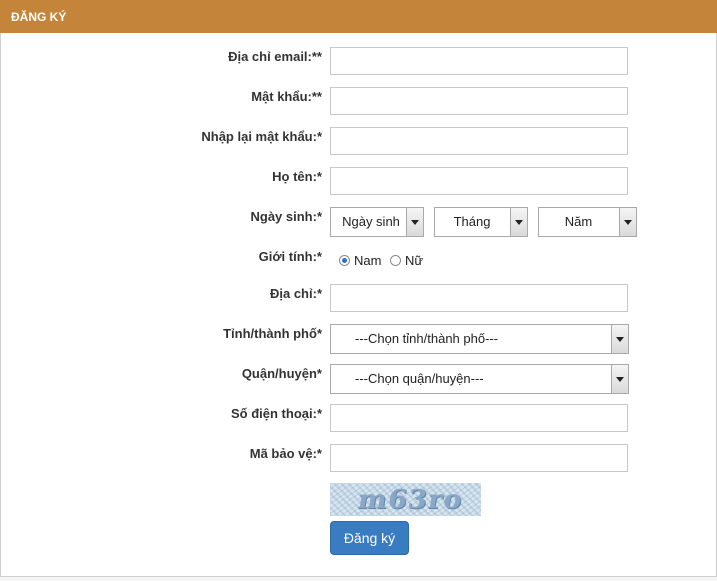  I want to click on email-field, so click(479, 61).